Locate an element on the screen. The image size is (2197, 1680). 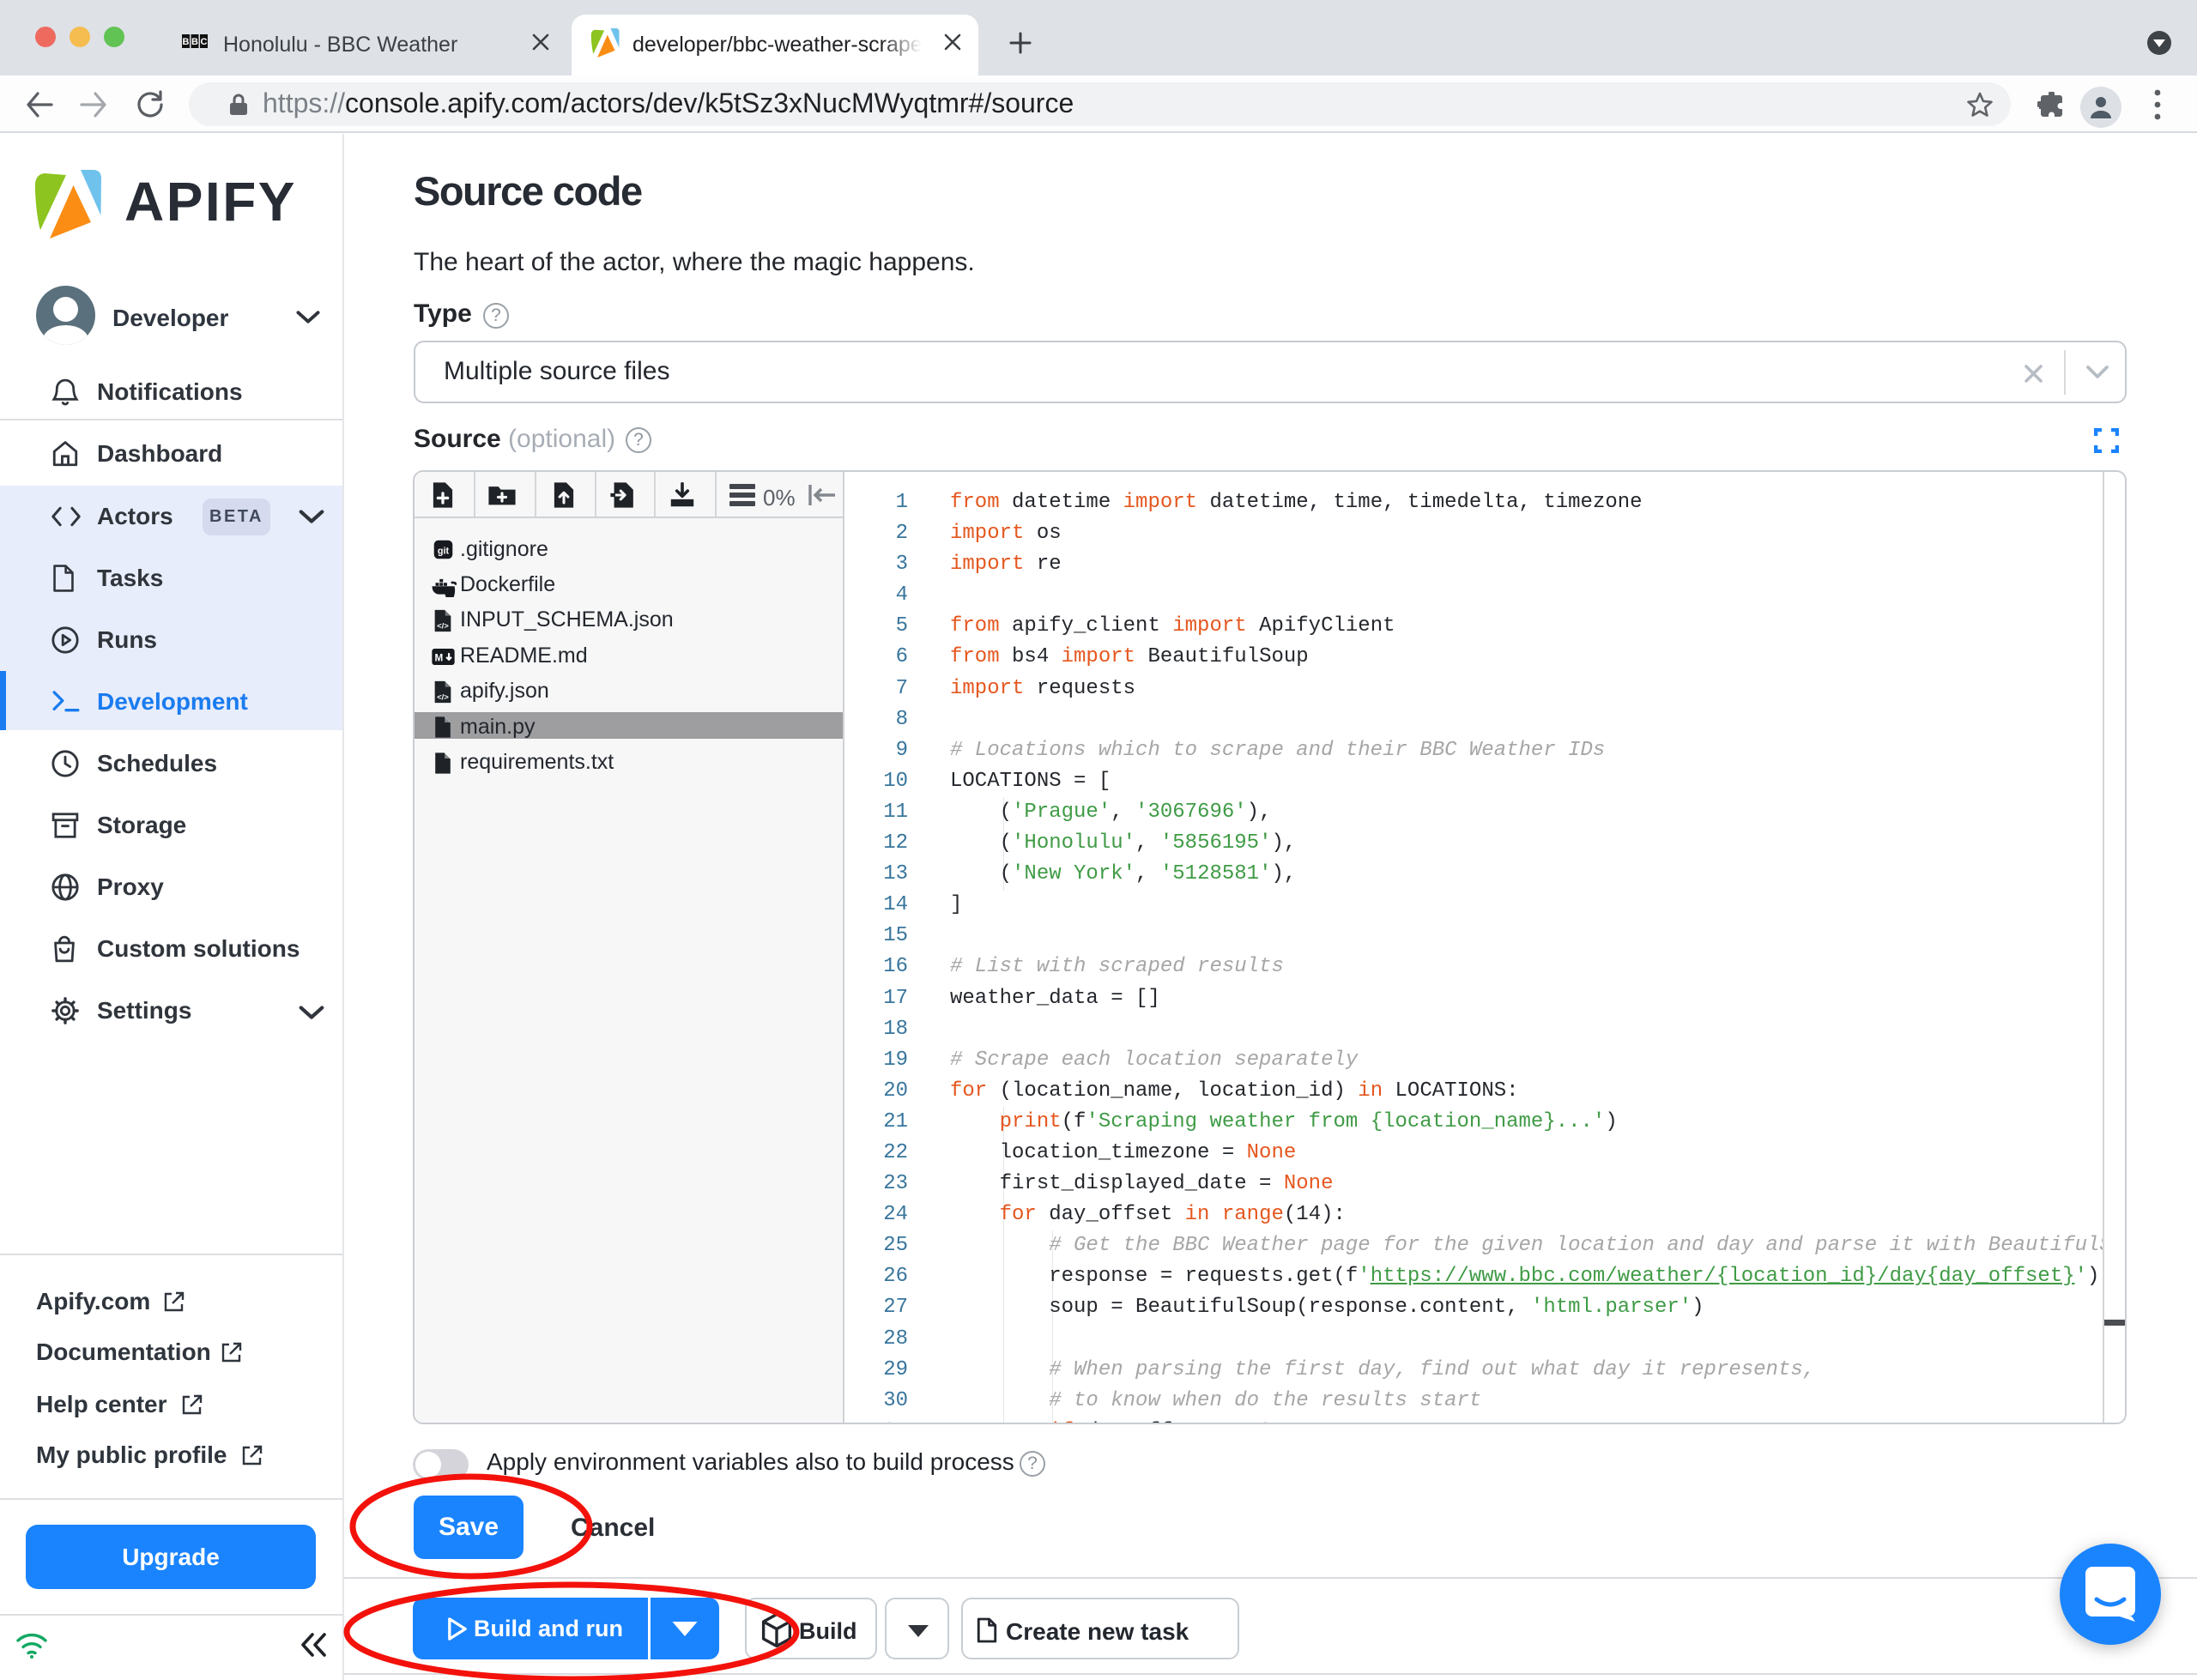
svg-text: M is located at coordinates (439, 657).